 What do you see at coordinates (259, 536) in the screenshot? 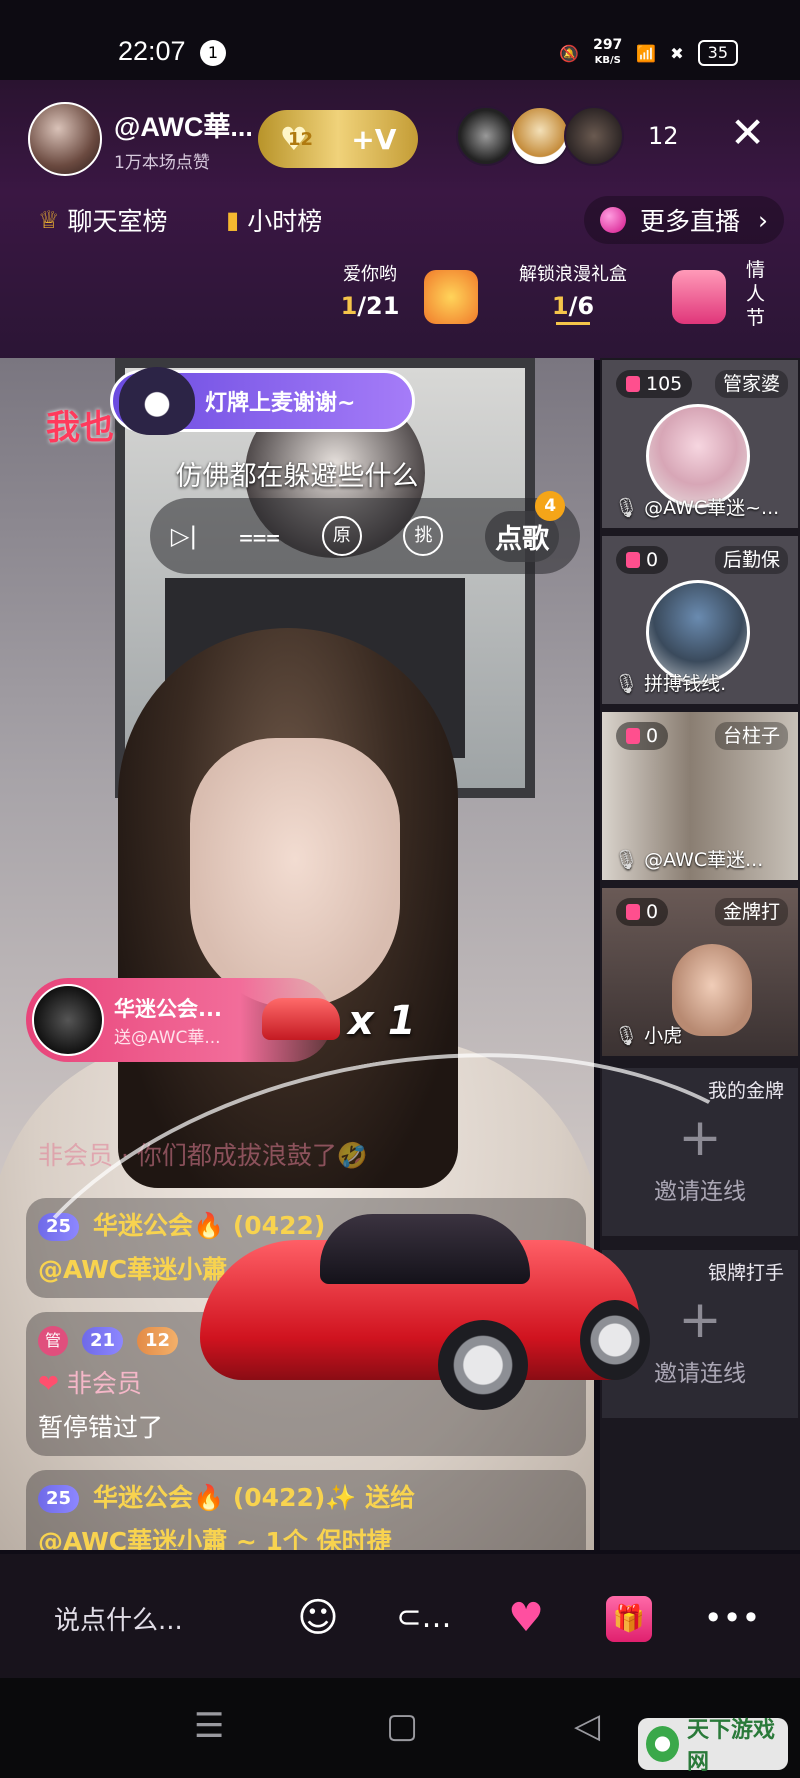
I see `lyrics-icon: ⩶` at bounding box center [259, 536].